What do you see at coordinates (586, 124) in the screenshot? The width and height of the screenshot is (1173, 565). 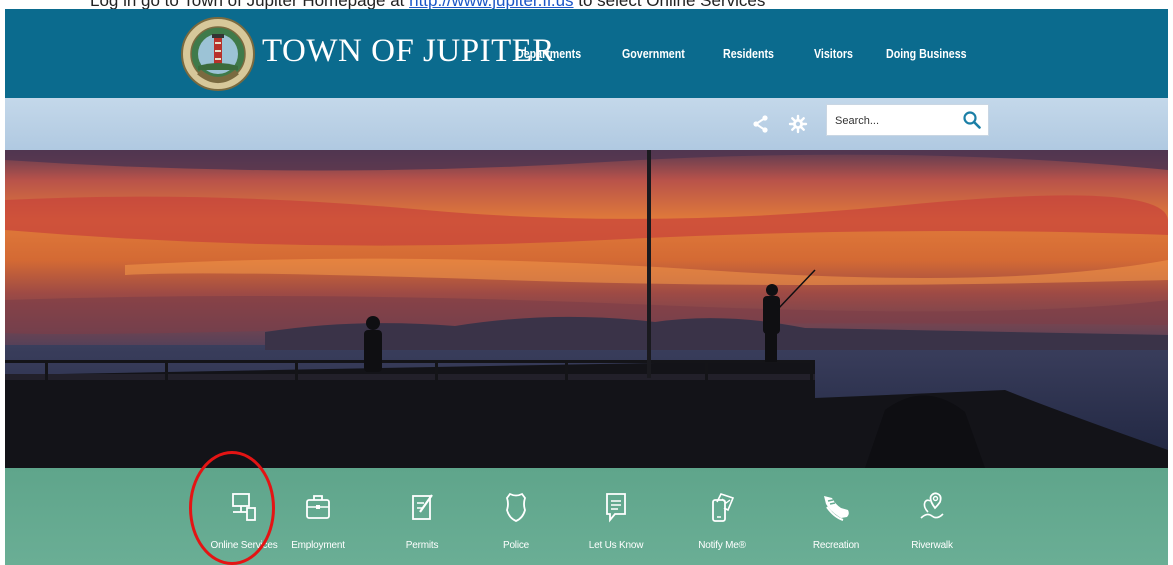 I see `utility-bar` at bounding box center [586, 124].